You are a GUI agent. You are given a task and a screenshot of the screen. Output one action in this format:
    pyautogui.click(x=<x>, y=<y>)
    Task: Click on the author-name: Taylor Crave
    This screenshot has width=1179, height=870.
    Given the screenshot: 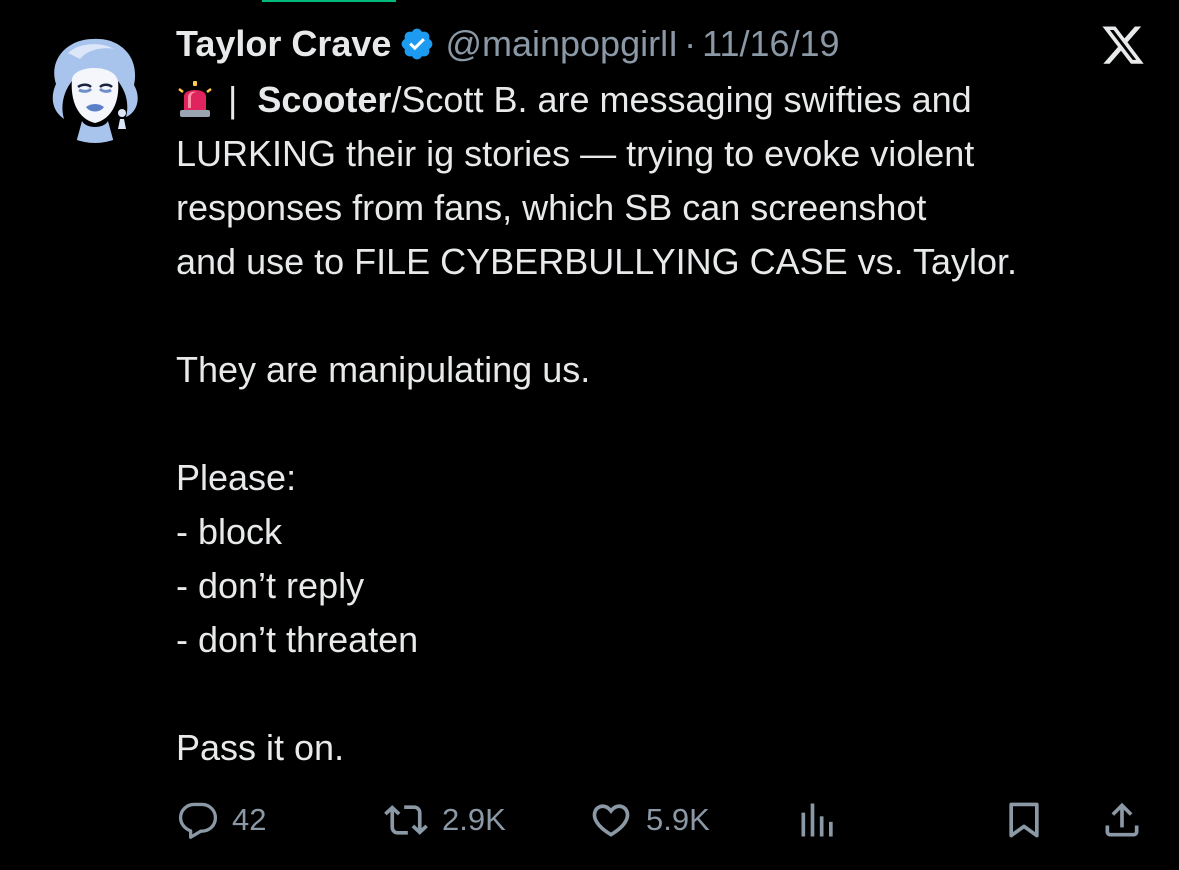 What is the action you would take?
    pyautogui.click(x=283, y=44)
    